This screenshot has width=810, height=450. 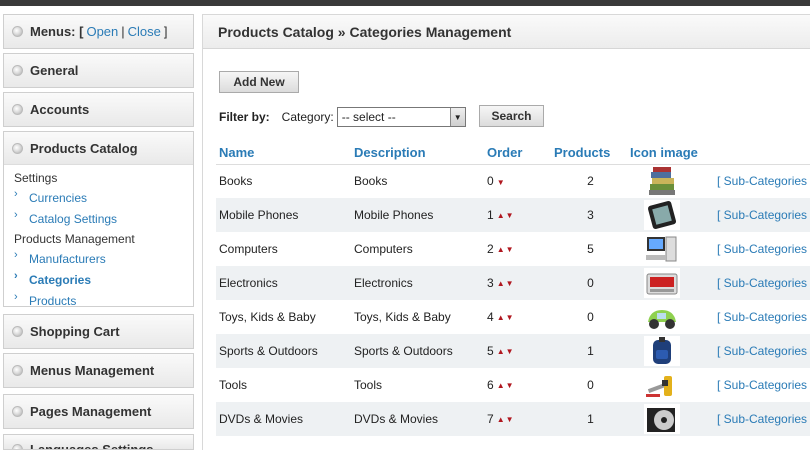 I want to click on sidebar-item-catalog-settings: Catalog Settings, so click(x=103, y=217).